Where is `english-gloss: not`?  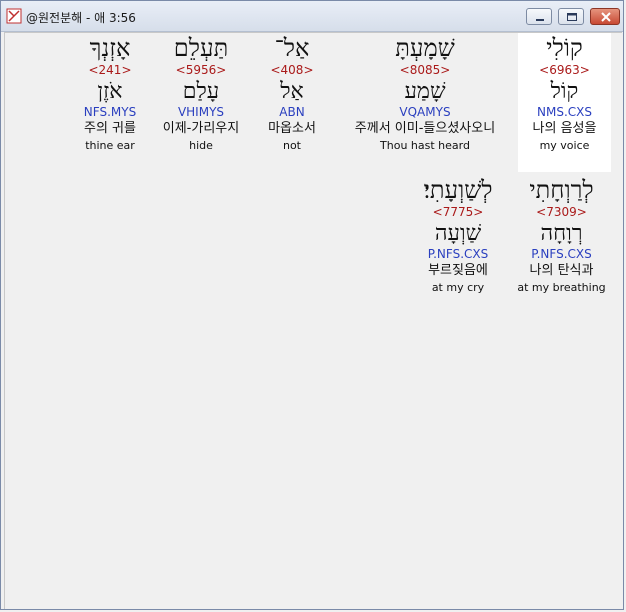 english-gloss: not is located at coordinates (291, 145).